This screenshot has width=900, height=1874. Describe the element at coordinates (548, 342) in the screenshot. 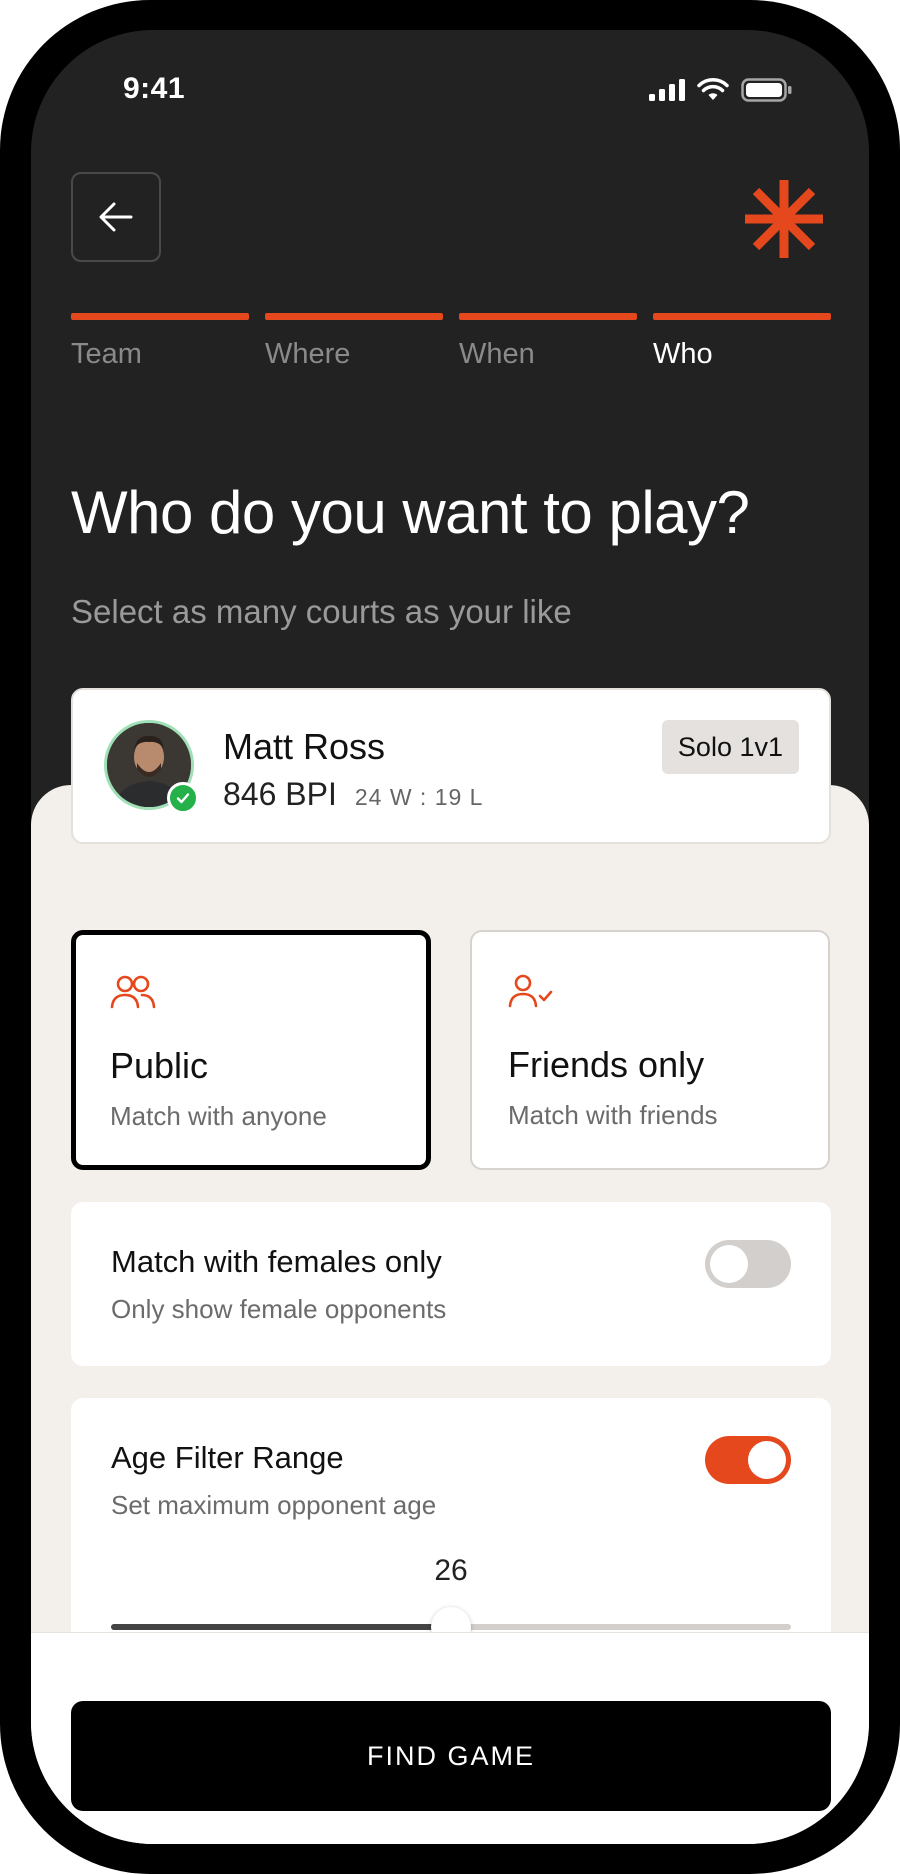

I see `step-when: When` at that location.